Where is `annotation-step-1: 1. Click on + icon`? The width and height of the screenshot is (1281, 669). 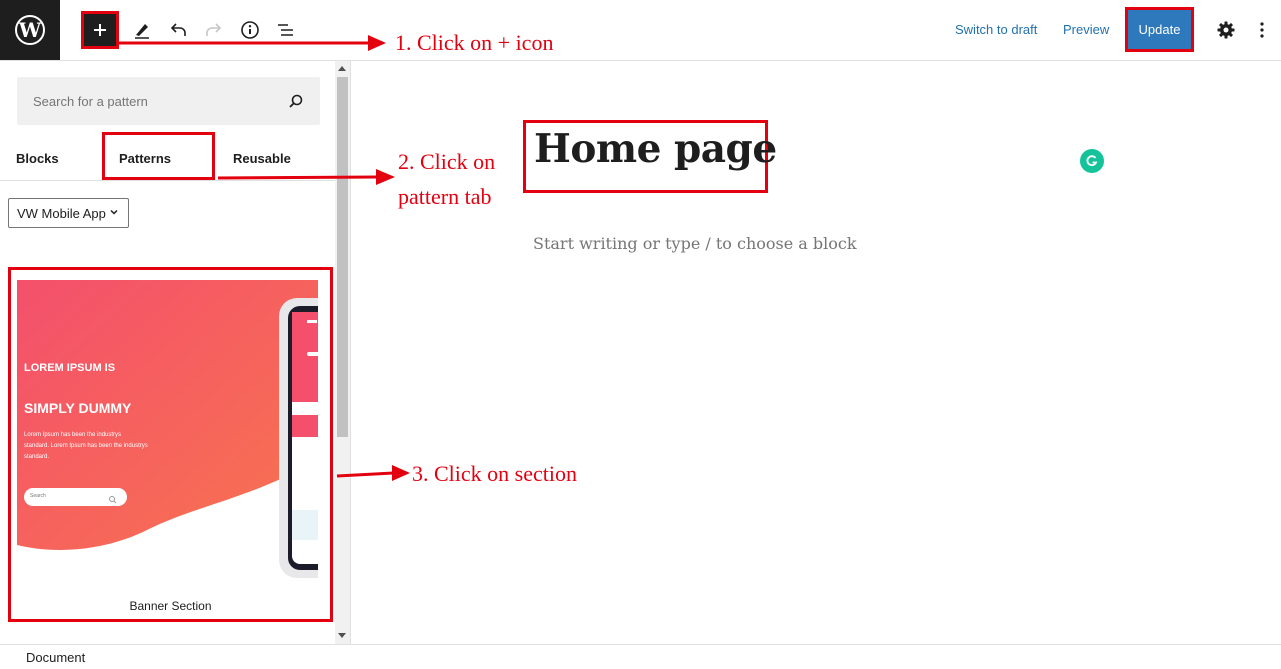
annotation-step-1: 1. Click on + icon is located at coordinates (474, 42).